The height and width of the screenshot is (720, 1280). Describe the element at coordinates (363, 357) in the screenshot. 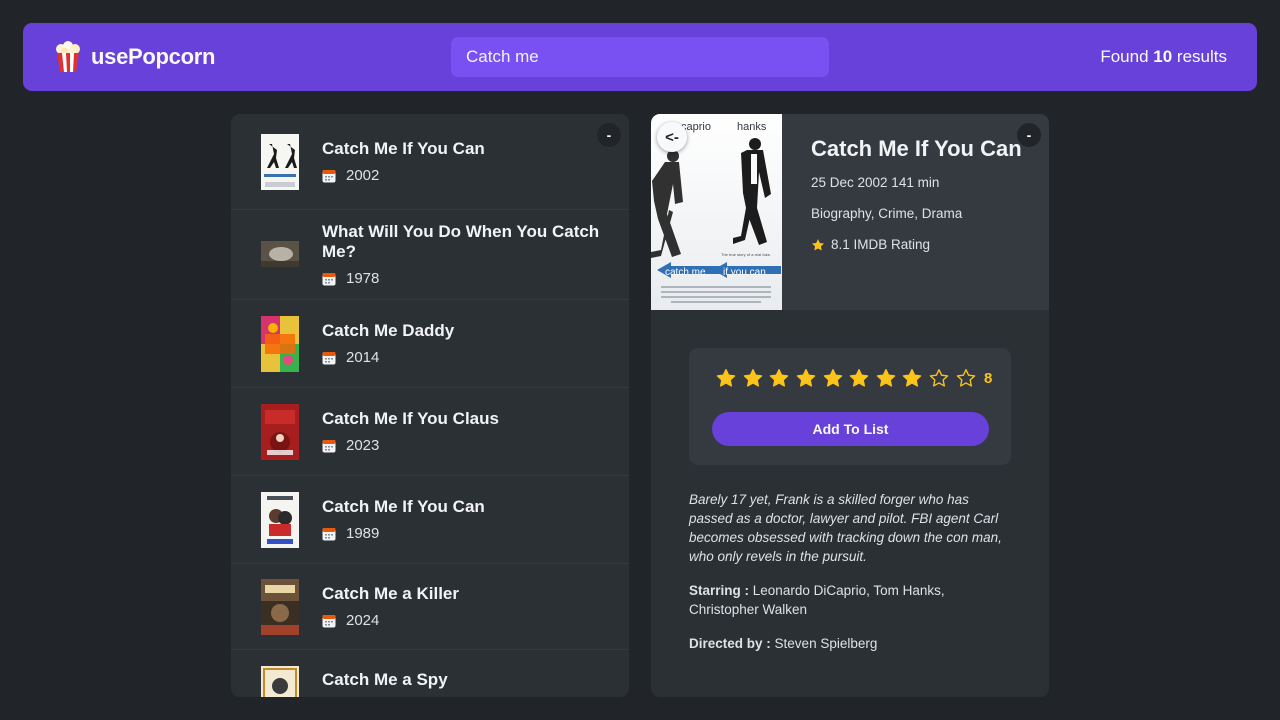

I see `movie-year: 2014` at that location.